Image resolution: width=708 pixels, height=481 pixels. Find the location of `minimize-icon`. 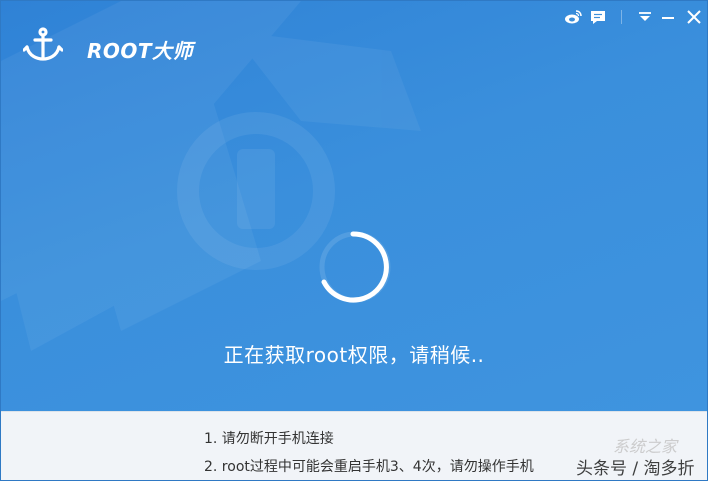

minimize-icon is located at coordinates (668, 17).